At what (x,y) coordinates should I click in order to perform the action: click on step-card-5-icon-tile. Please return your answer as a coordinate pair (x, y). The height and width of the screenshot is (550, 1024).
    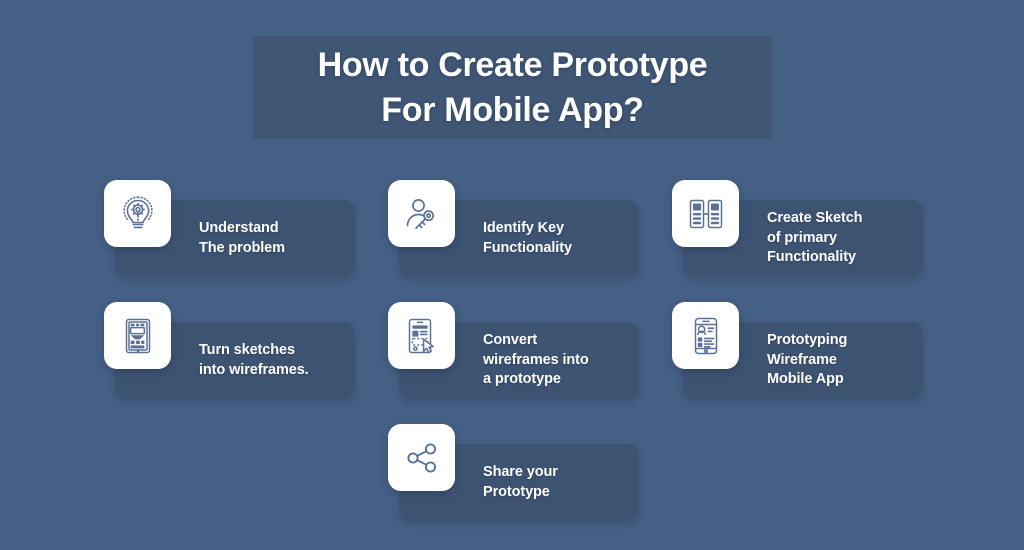
    Looking at the image, I should click on (421, 335).